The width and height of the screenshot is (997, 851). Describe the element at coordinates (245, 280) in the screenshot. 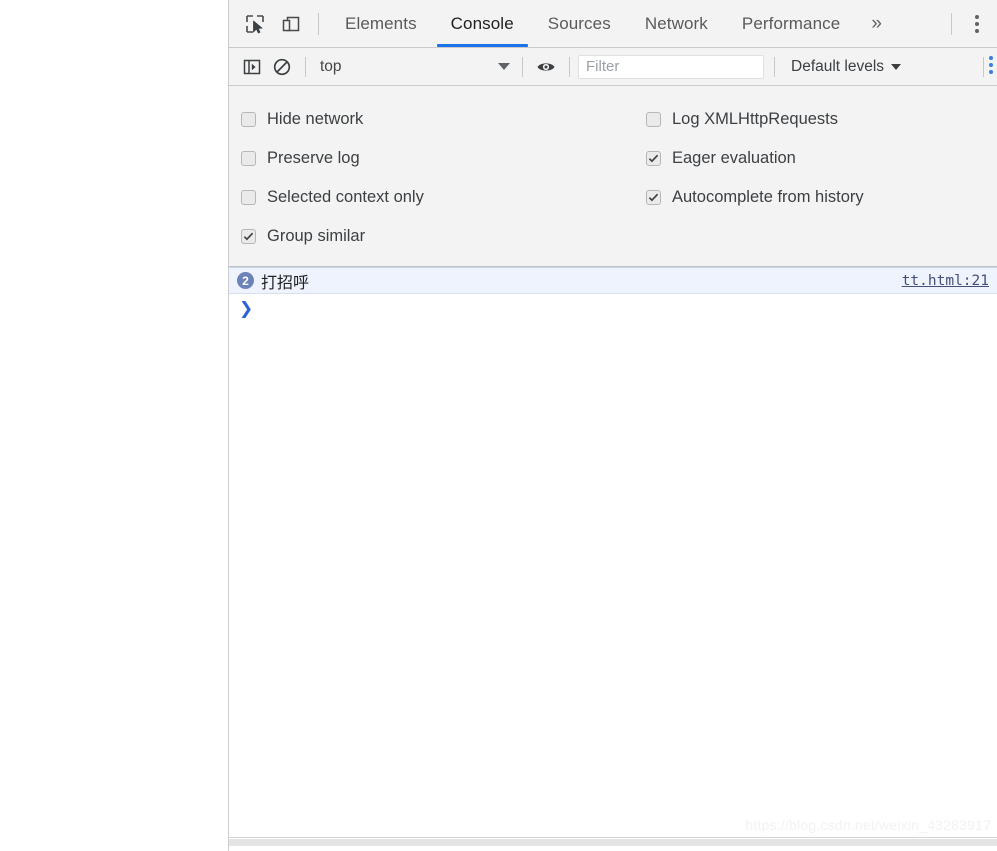

I see `message-count-badge: 2` at that location.